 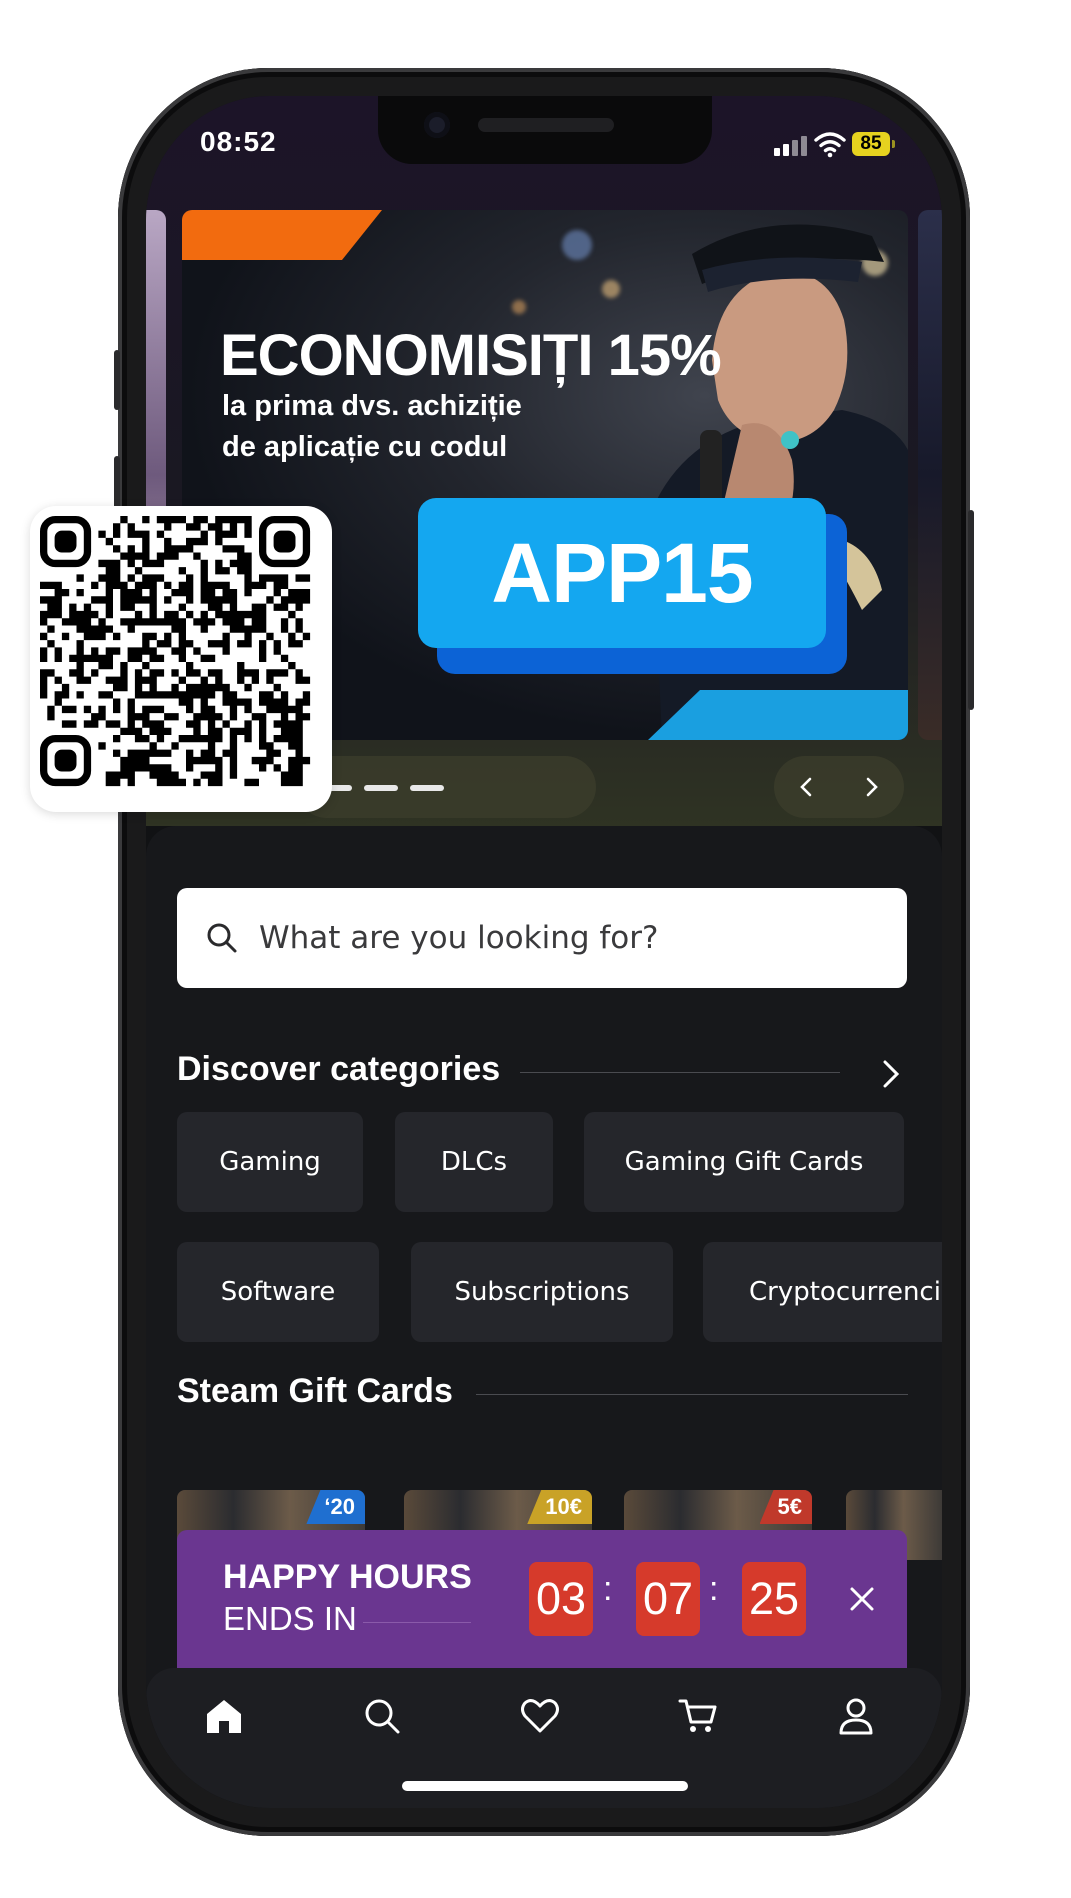 I want to click on wifi-icon, so click(x=830, y=145).